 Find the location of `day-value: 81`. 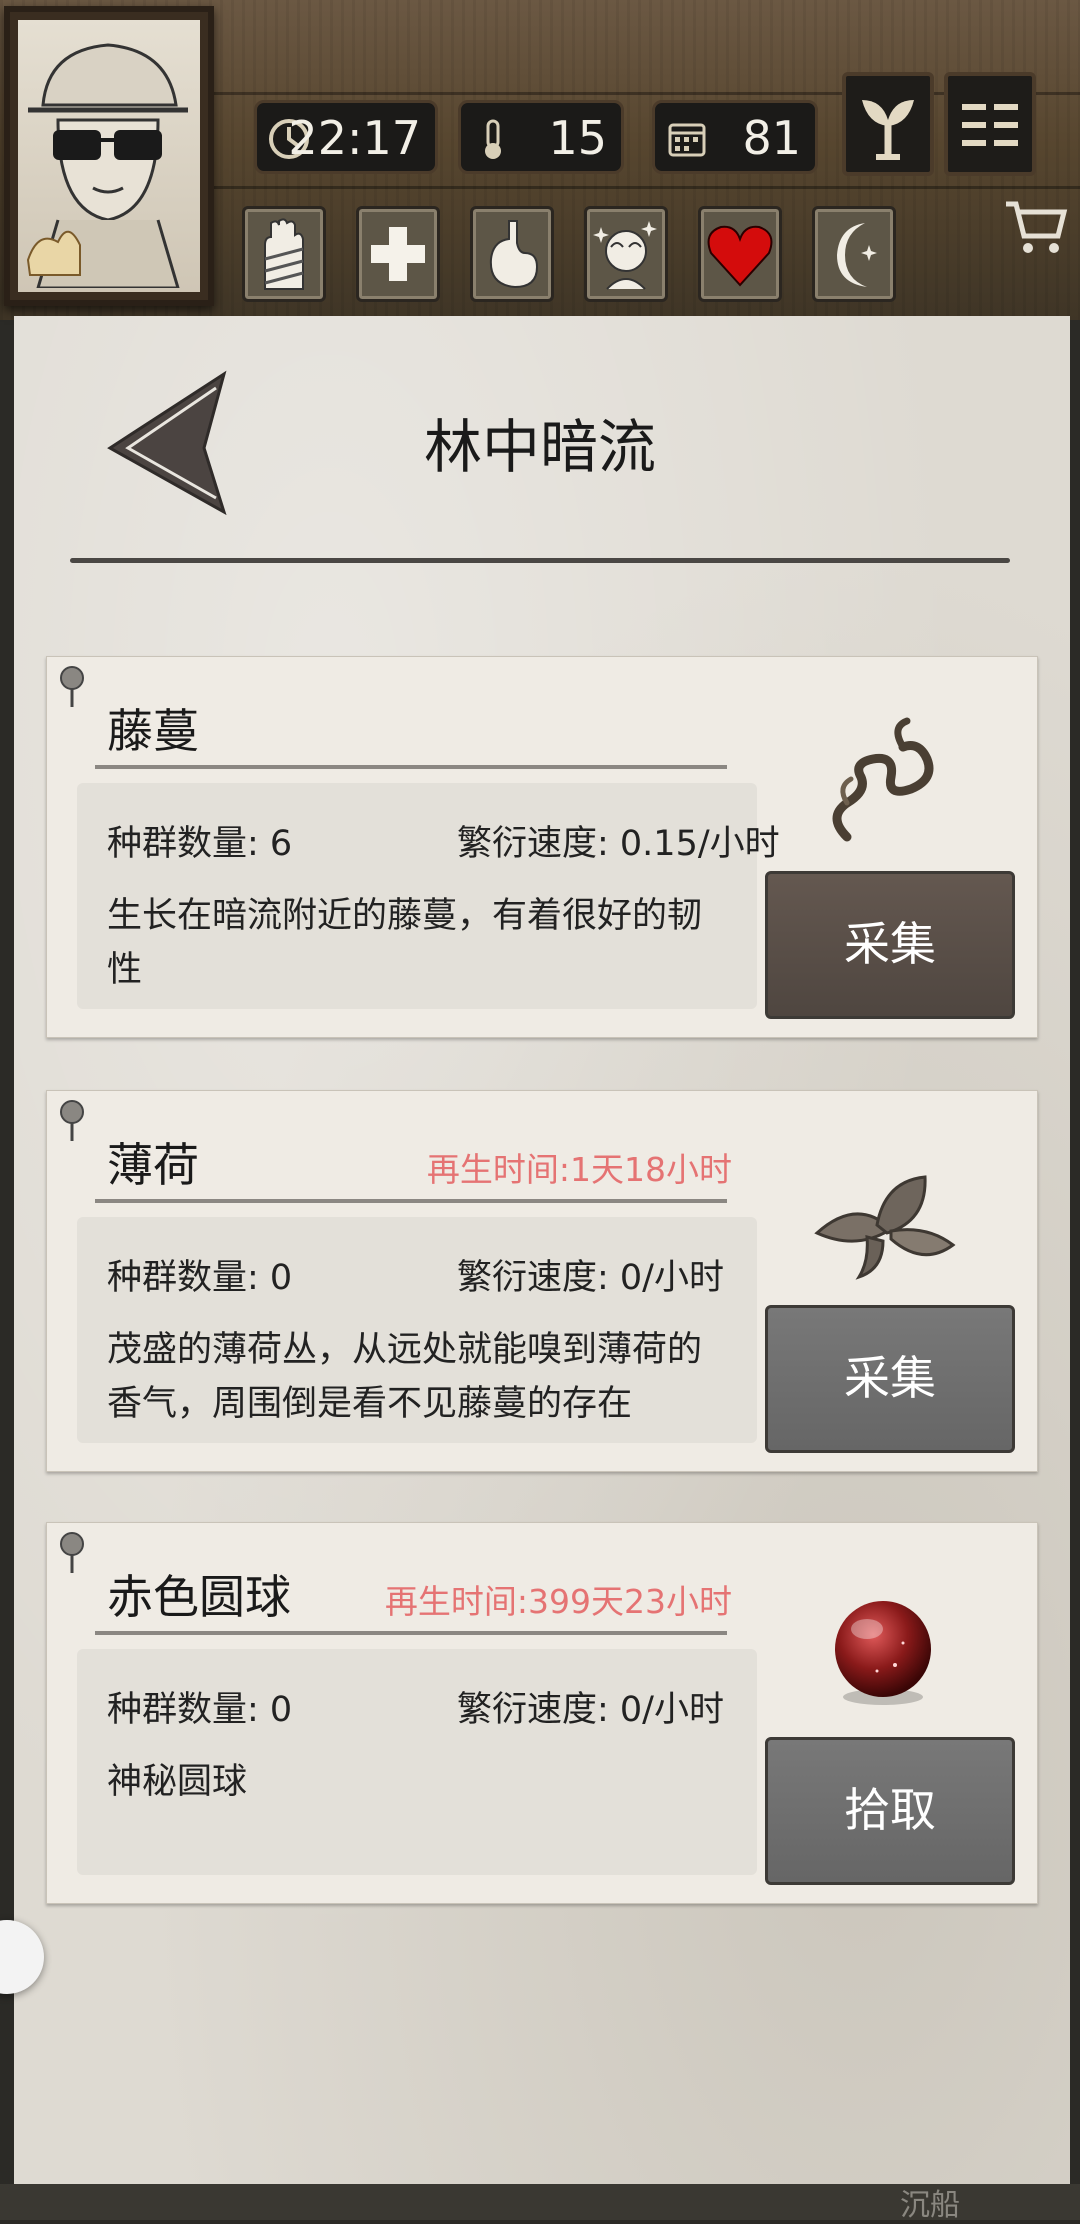

day-value: 81 is located at coordinates (771, 138).